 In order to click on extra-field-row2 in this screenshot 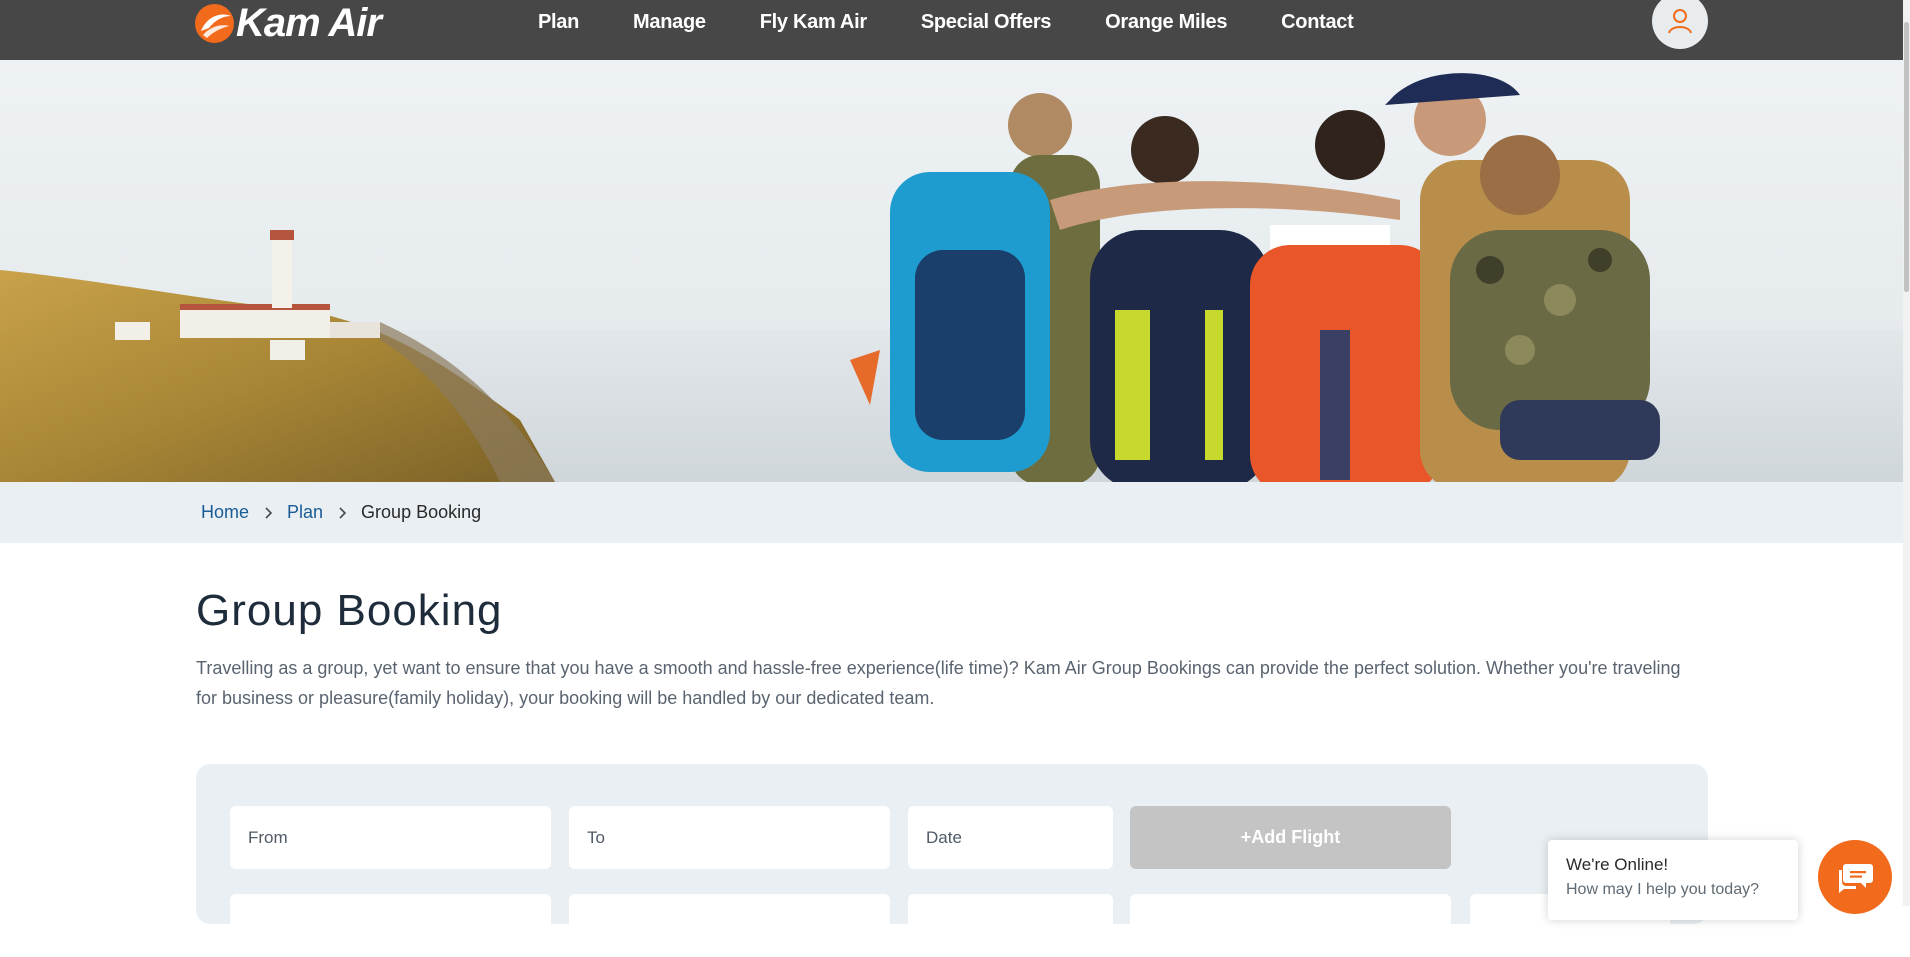, I will do `click(1290, 925)`.